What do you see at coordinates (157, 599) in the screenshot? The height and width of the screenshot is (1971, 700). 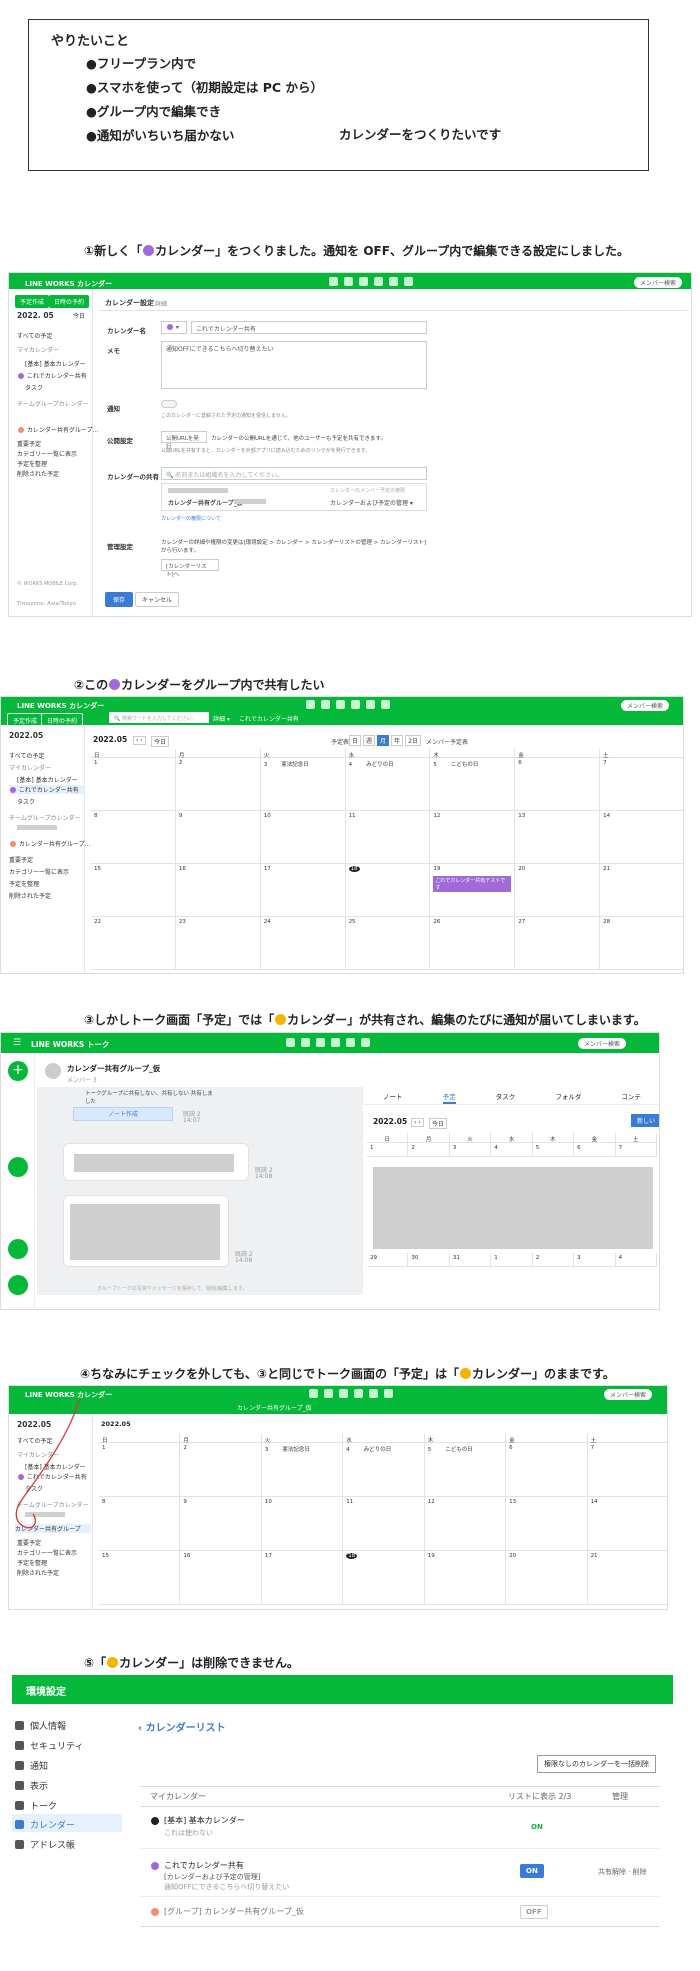 I see `cancel-button: キャンセル` at bounding box center [157, 599].